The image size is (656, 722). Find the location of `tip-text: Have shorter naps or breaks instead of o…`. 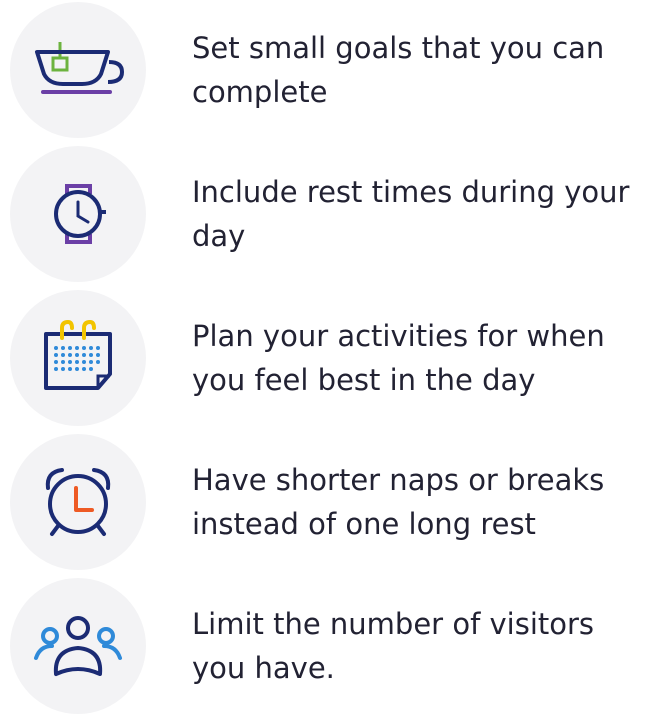

tip-text: Have shorter naps or breaks instead of o… is located at coordinates (398, 502).